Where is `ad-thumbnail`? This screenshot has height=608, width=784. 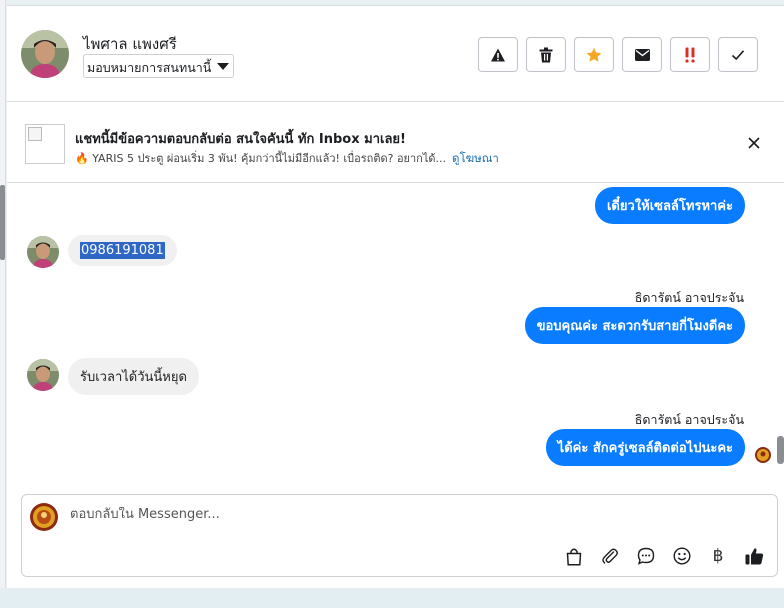
ad-thumbnail is located at coordinates (45, 144).